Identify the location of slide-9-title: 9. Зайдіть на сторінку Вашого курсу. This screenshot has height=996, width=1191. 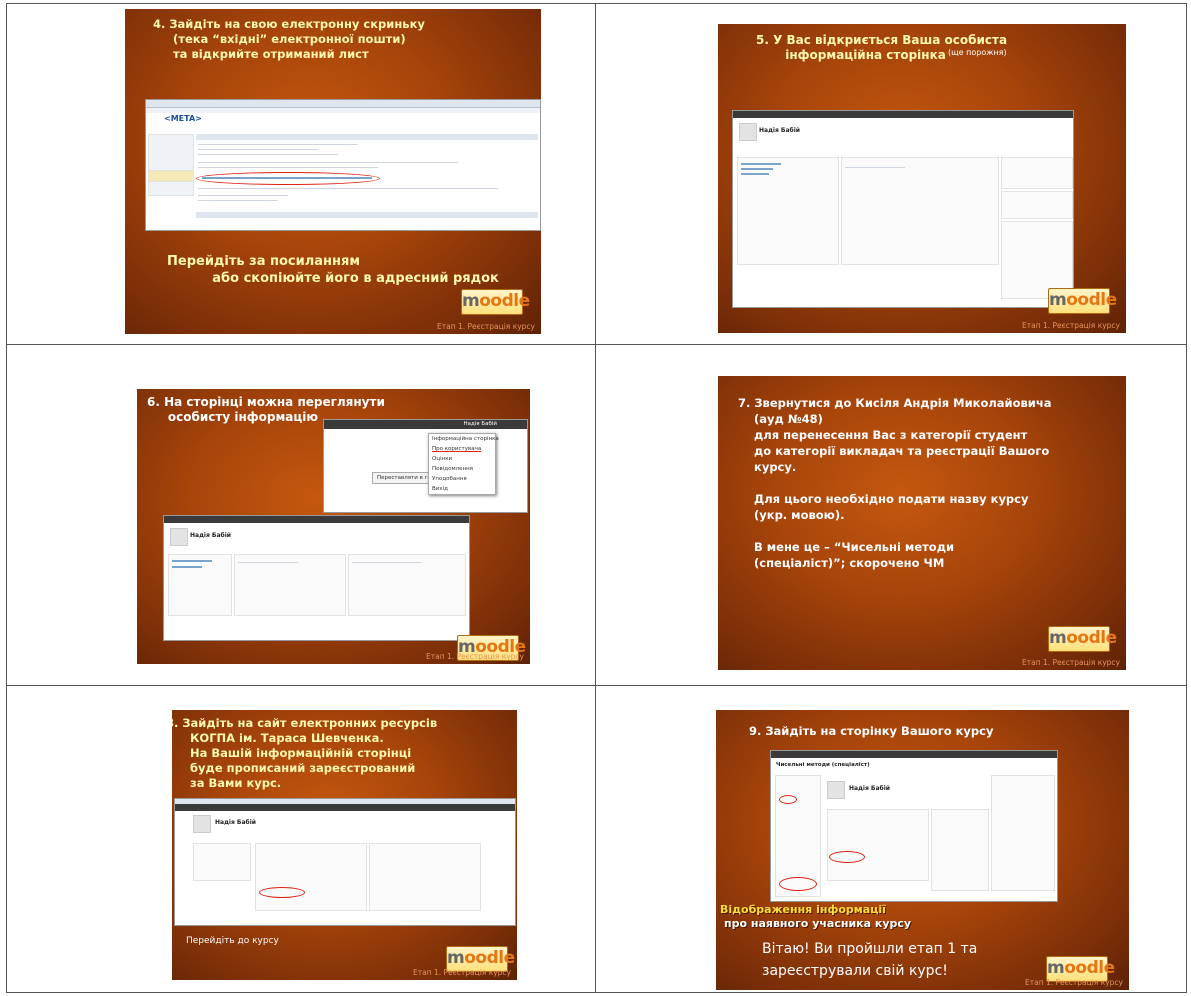
(871, 731).